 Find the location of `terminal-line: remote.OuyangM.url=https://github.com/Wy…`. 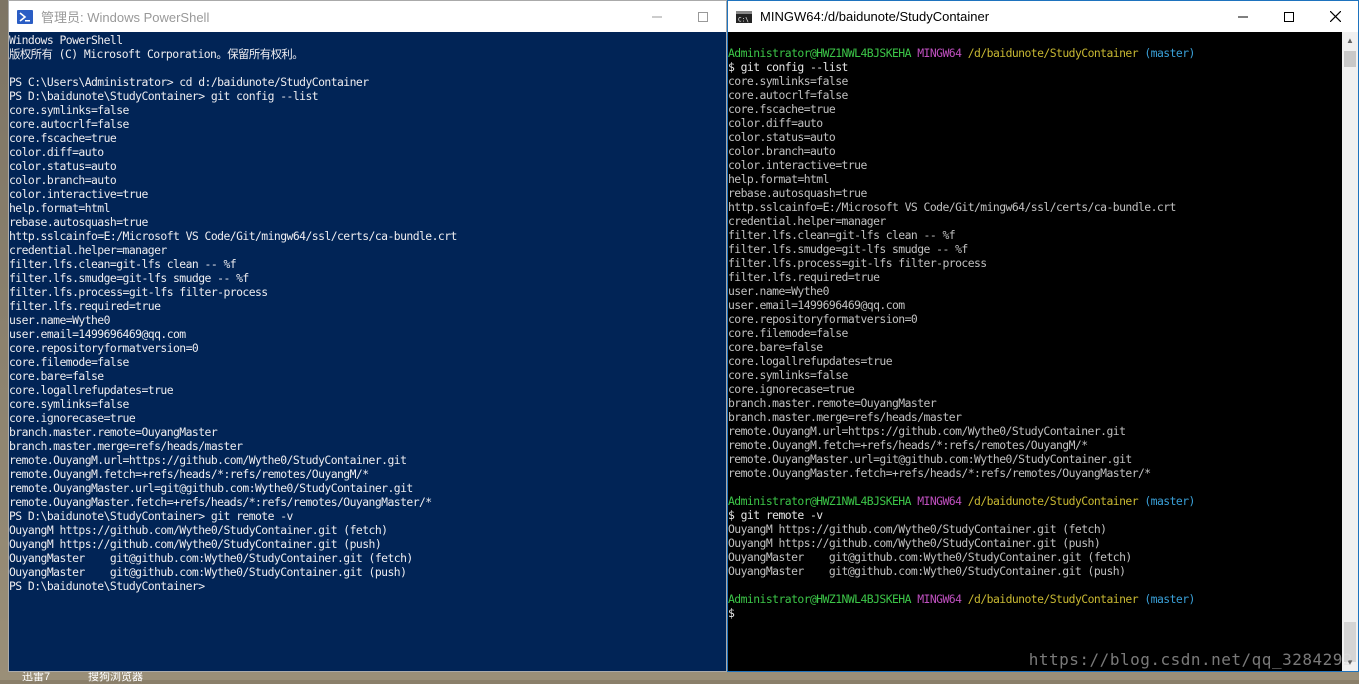

terminal-line: remote.OuyangM.url=https://github.com/Wy… is located at coordinates (208, 460).